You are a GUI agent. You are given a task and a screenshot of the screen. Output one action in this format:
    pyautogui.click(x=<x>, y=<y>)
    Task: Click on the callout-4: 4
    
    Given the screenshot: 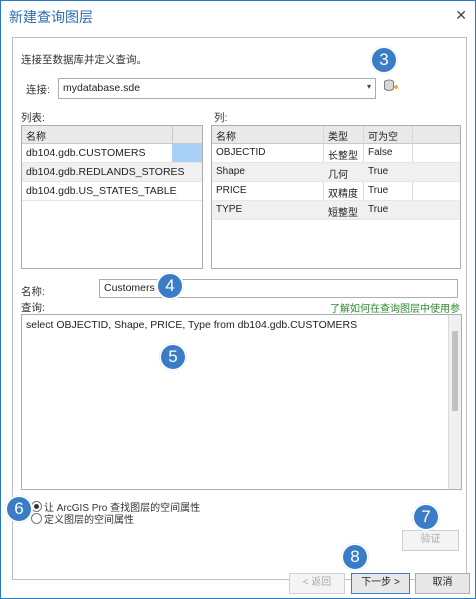 What is the action you would take?
    pyautogui.click(x=170, y=286)
    